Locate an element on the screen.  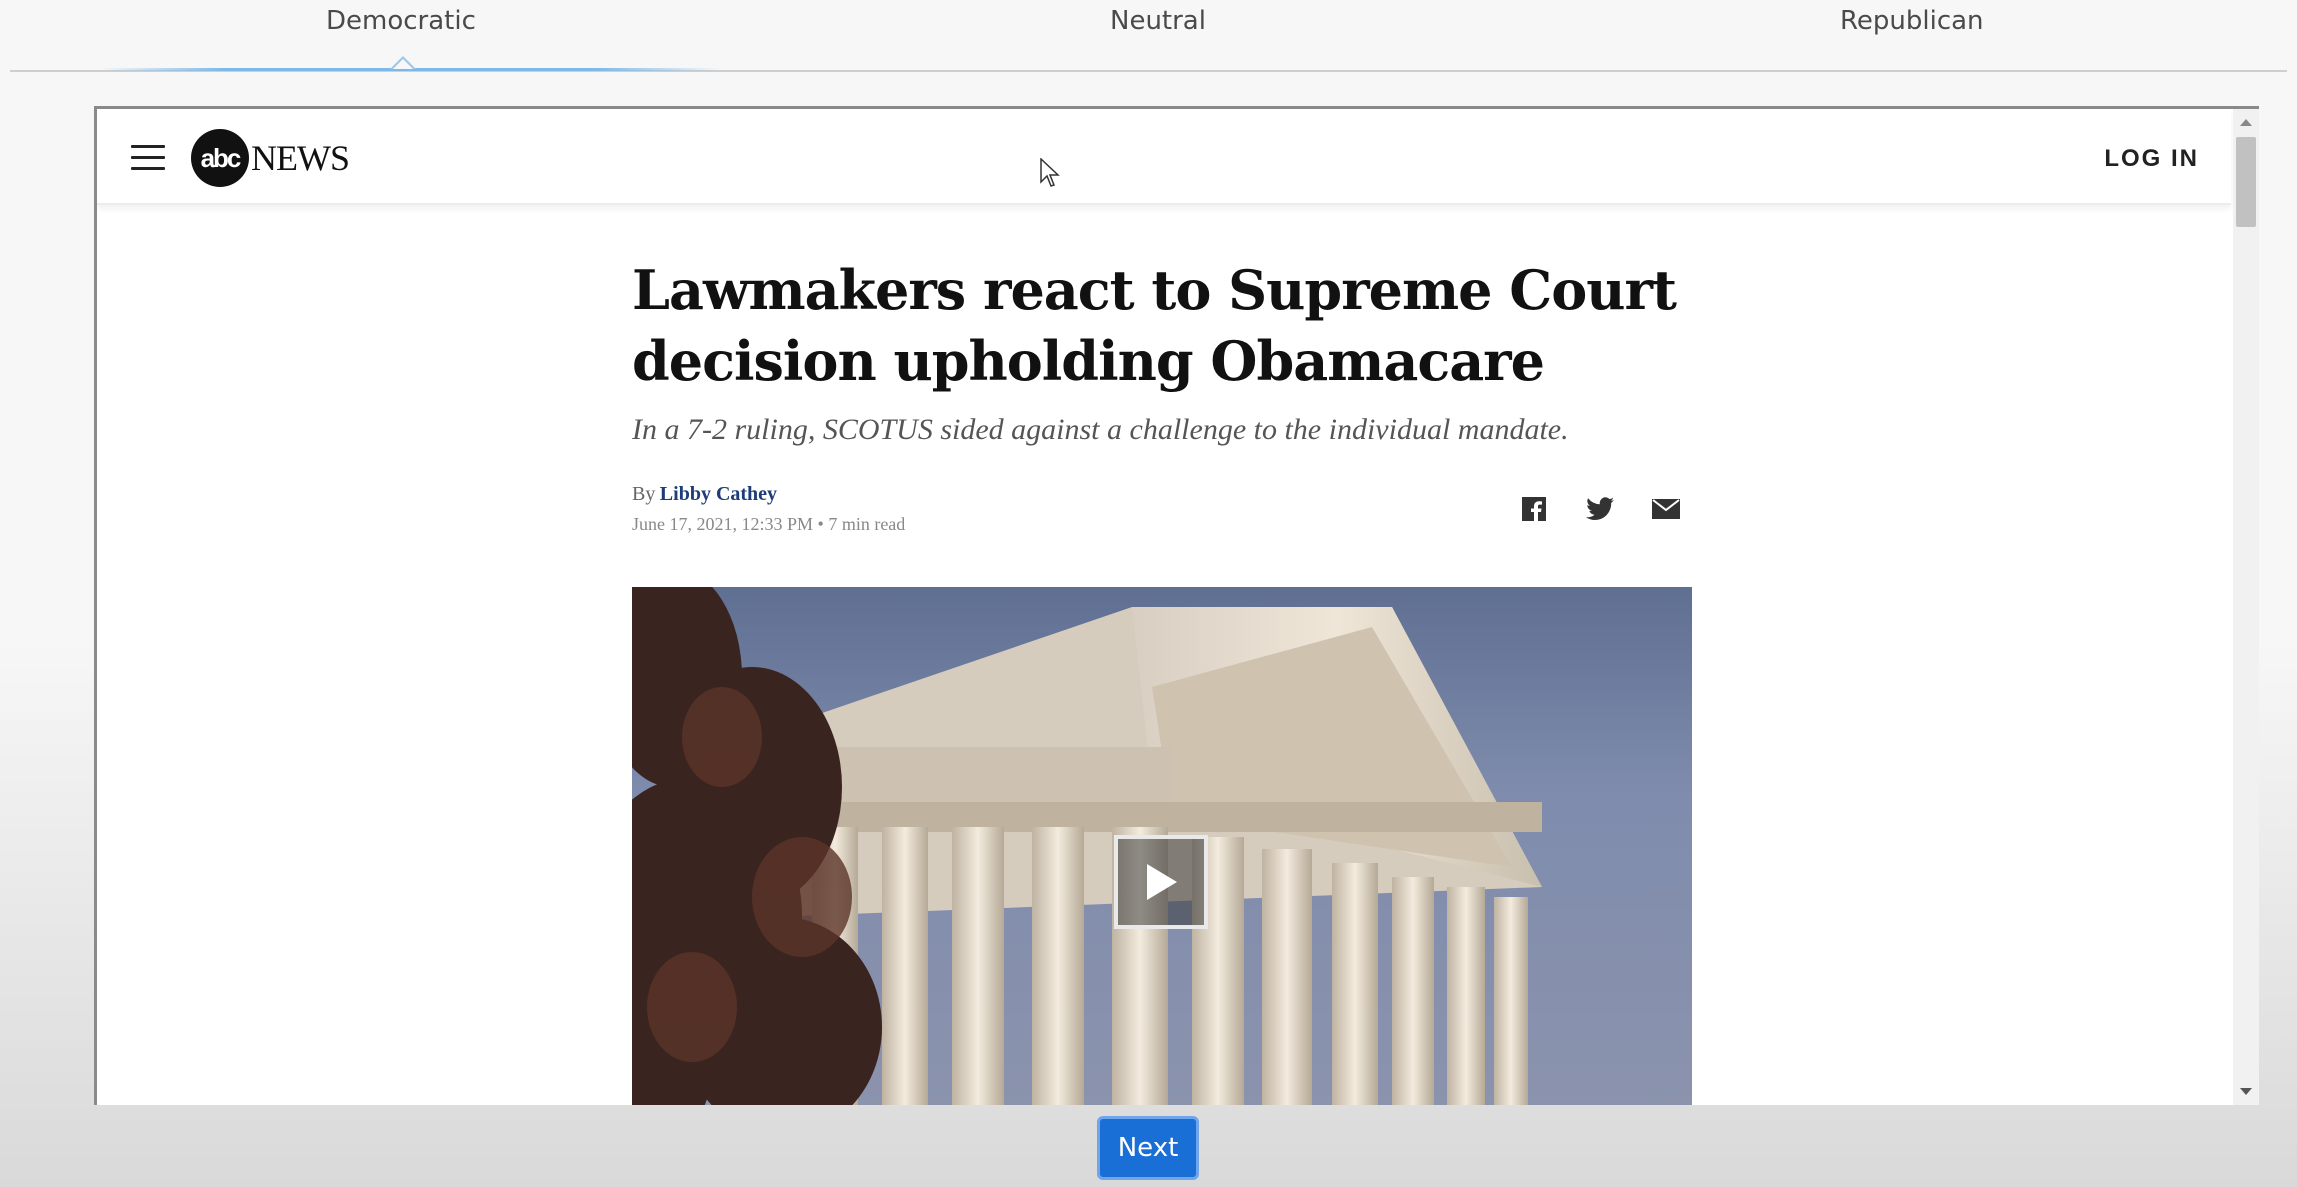
play-icon is located at coordinates (1162, 882).